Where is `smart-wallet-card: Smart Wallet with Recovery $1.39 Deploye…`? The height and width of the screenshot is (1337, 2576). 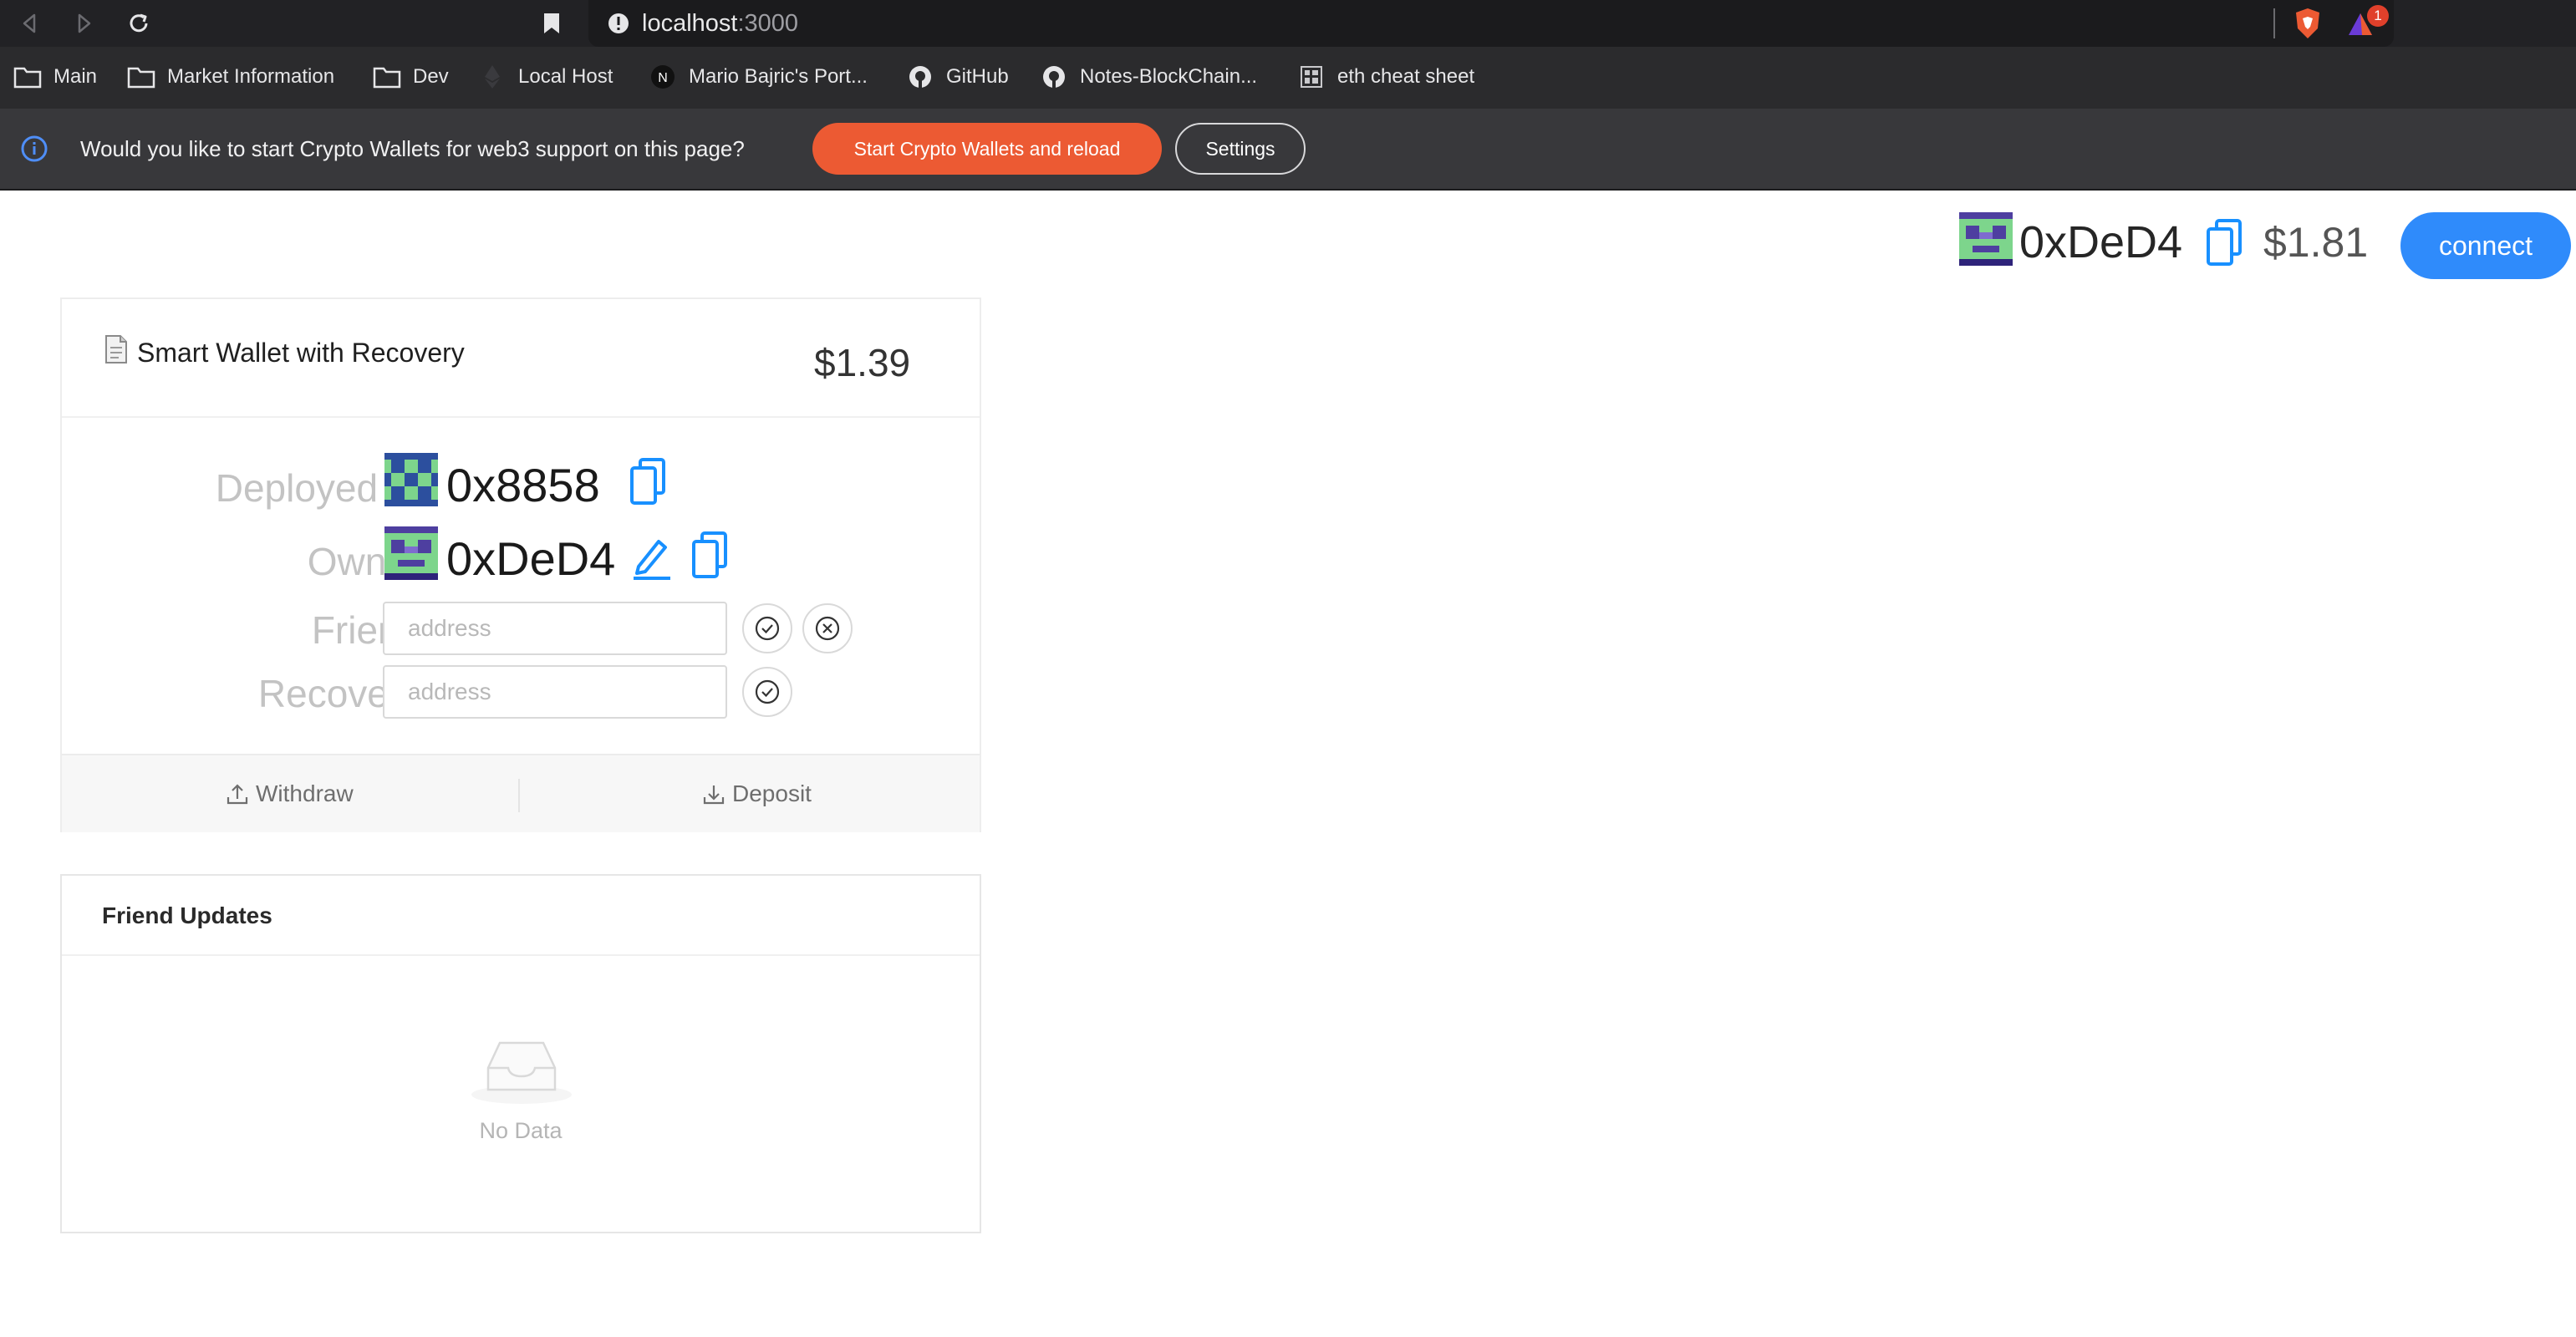
smart-wallet-card: Smart Wallet with Recovery $1.39 Deploye… is located at coordinates (520, 564).